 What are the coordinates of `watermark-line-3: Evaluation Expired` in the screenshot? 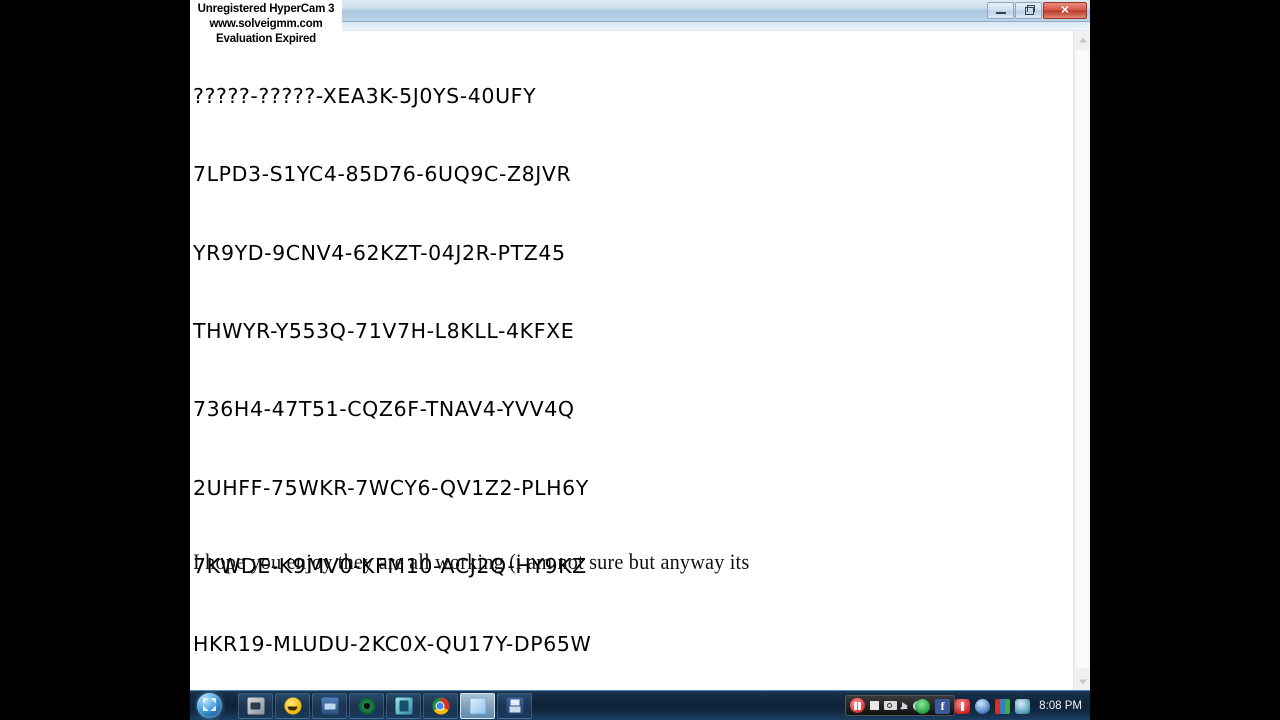 It's located at (266, 39).